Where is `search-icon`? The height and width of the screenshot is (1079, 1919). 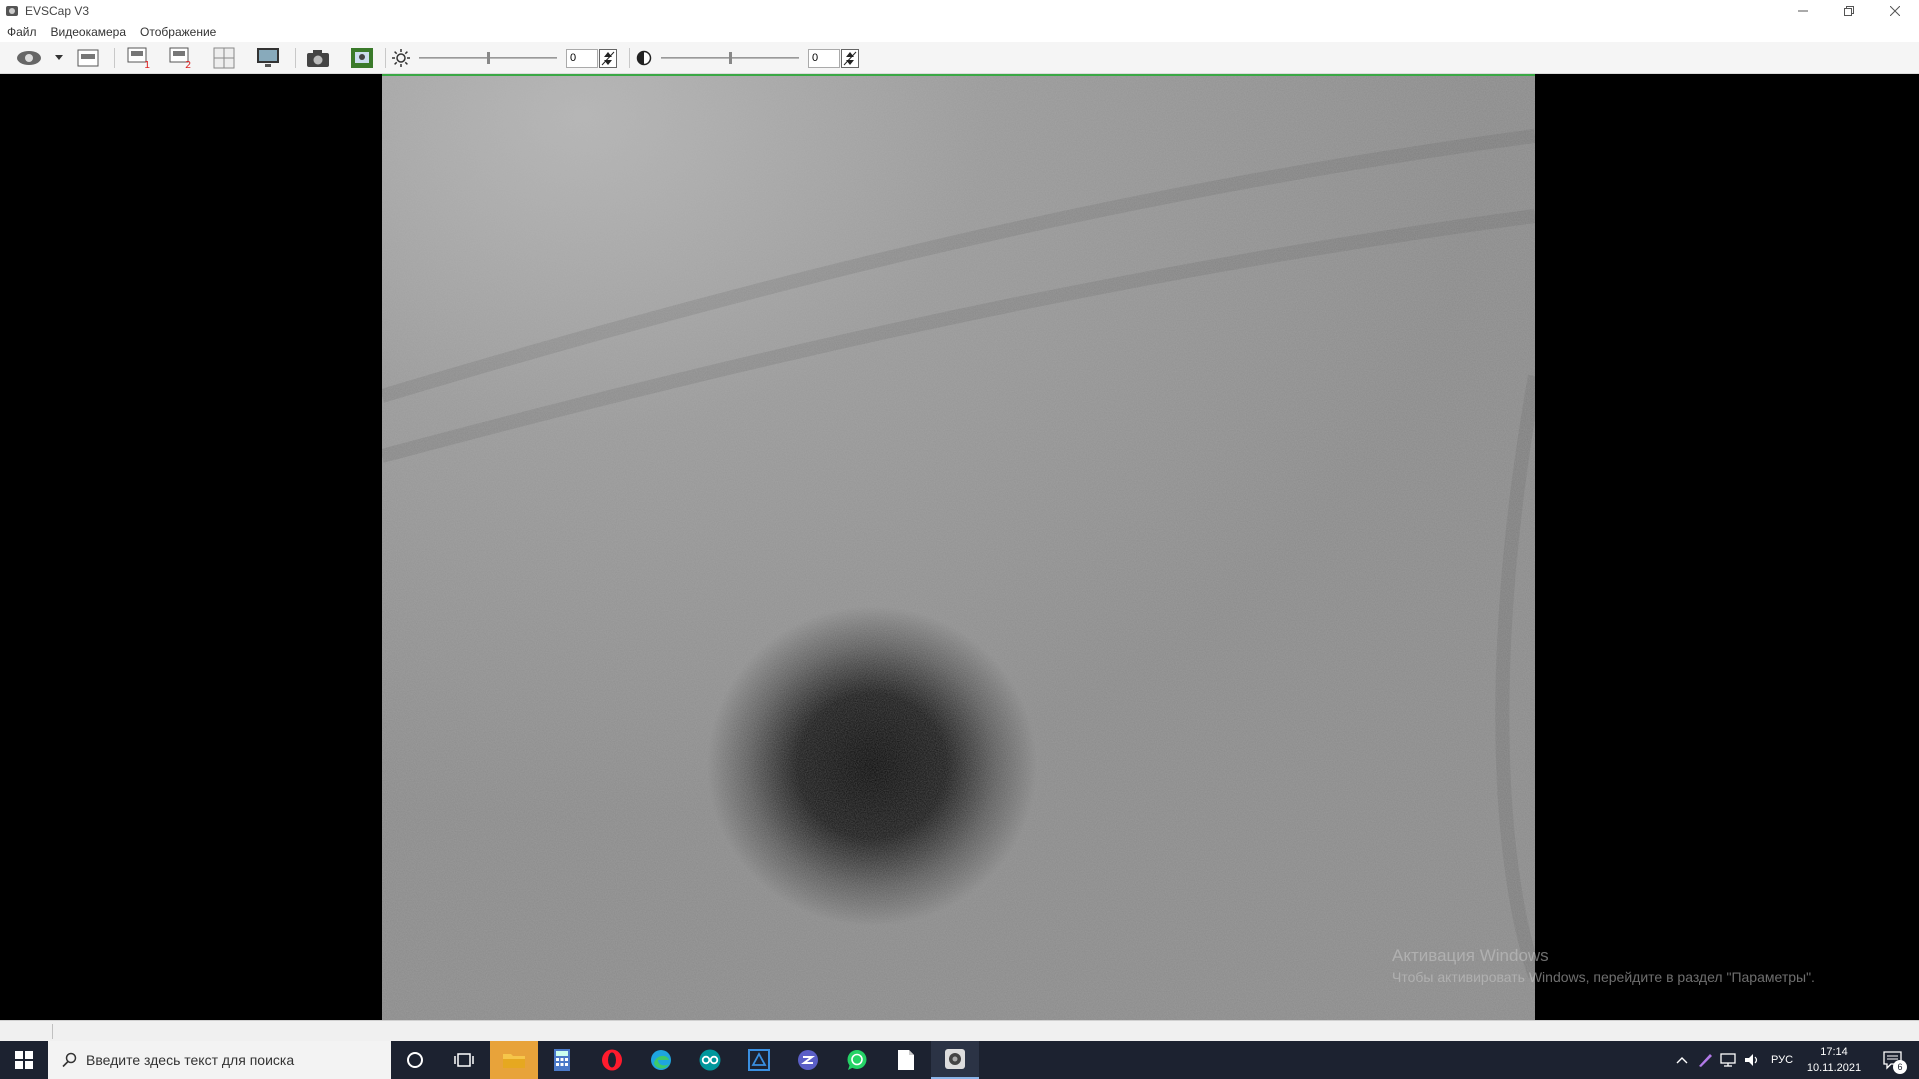 search-icon is located at coordinates (69, 1060).